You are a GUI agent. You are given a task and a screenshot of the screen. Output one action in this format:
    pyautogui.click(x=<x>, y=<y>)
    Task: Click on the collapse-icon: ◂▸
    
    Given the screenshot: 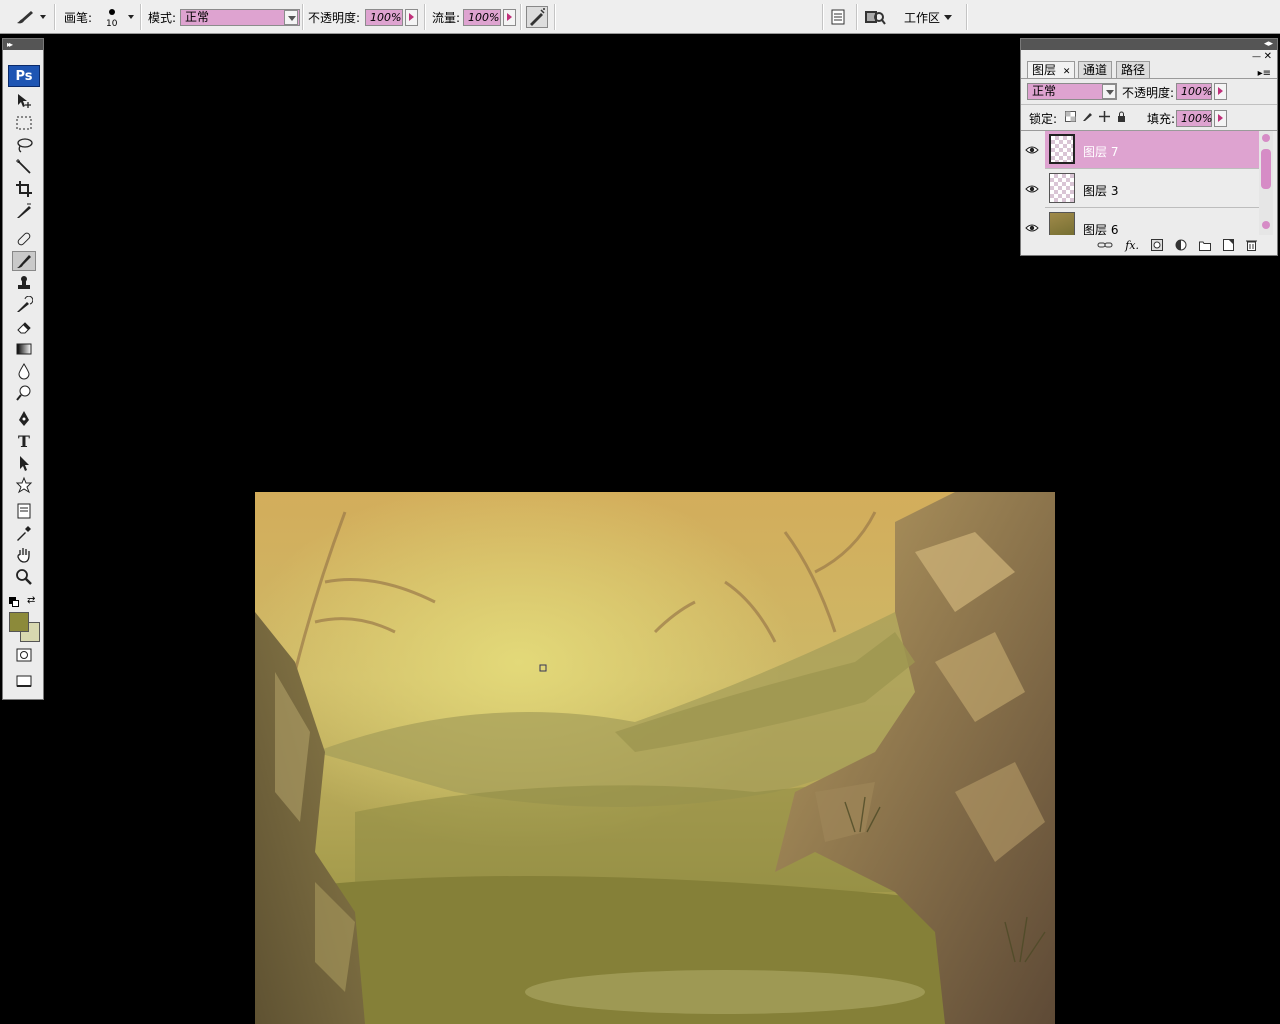 What is the action you would take?
    pyautogui.click(x=1268, y=44)
    